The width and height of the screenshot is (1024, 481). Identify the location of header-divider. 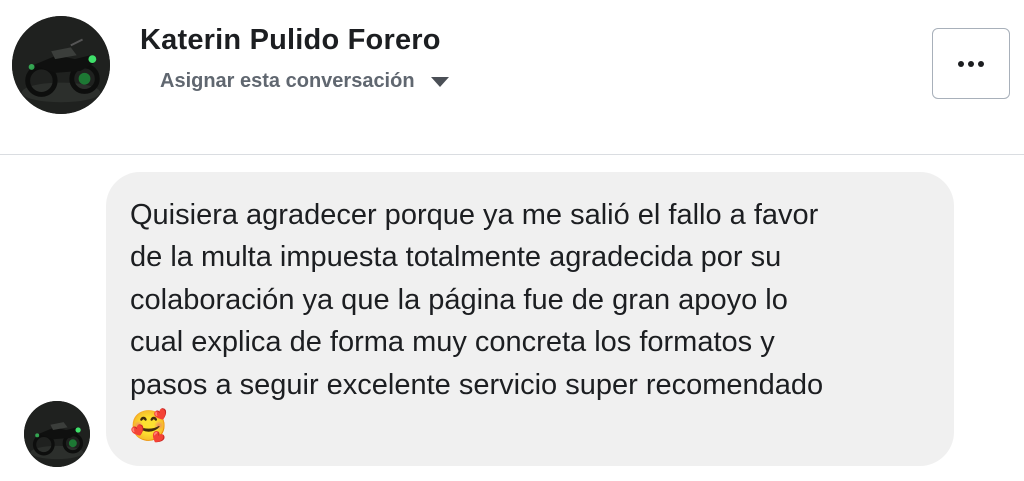
(512, 154).